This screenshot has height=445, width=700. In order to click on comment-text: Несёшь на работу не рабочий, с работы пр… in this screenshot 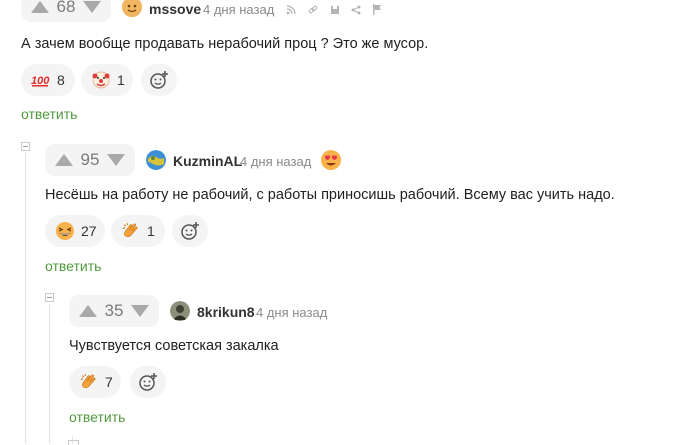, I will do `click(330, 195)`.